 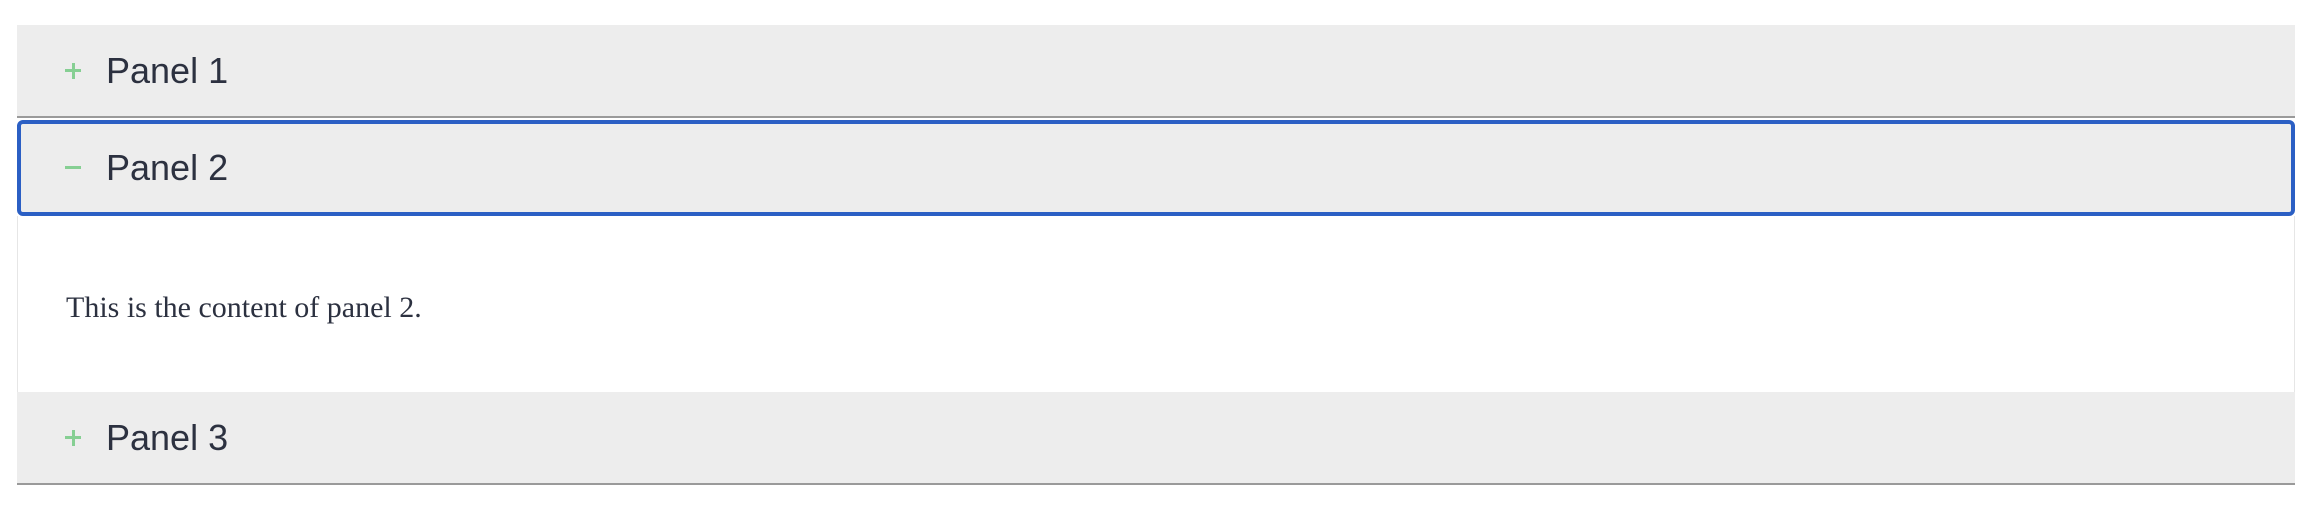 What do you see at coordinates (167, 437) in the screenshot?
I see `panel-3-title: Panel 3` at bounding box center [167, 437].